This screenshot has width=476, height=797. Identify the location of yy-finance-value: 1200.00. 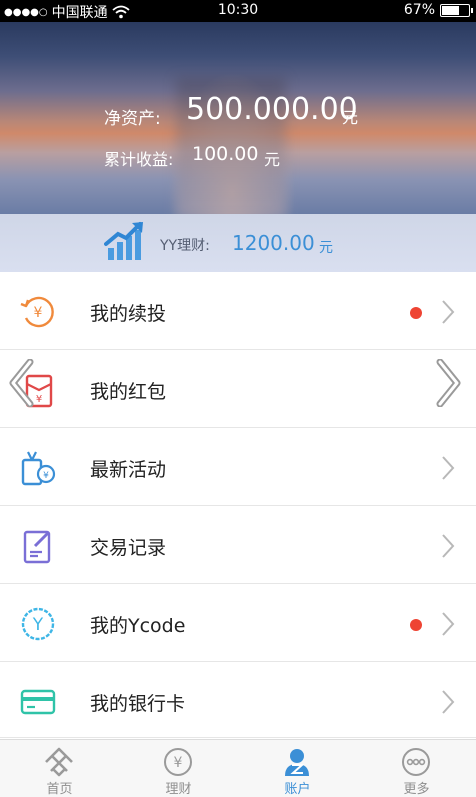
(273, 243).